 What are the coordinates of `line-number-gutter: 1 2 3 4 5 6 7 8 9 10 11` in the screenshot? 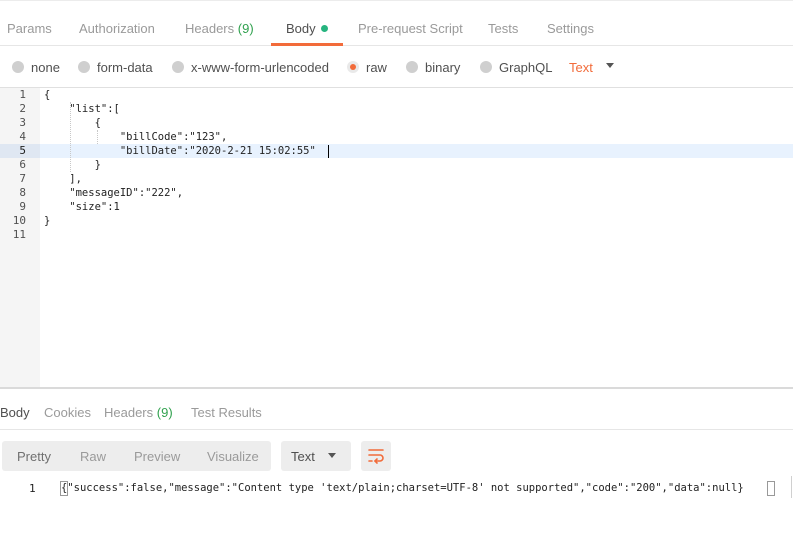 It's located at (20, 238).